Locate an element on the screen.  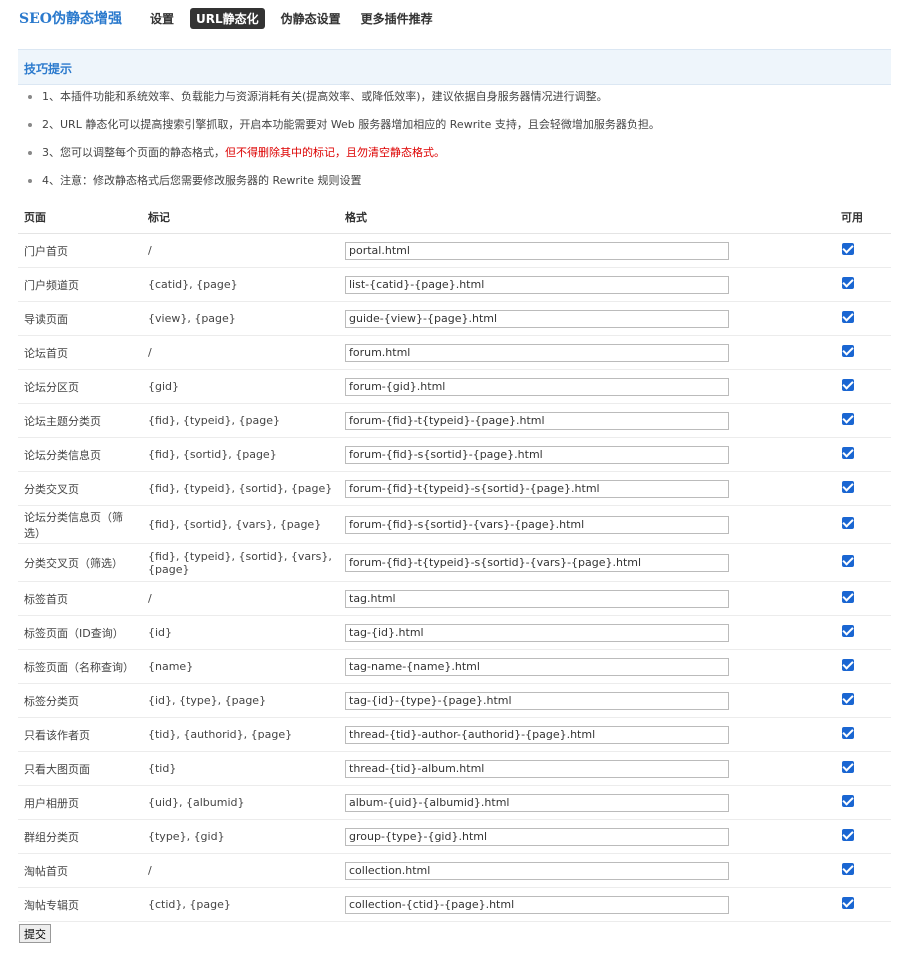
table-row: 论坛首页 / is located at coordinates (454, 352).